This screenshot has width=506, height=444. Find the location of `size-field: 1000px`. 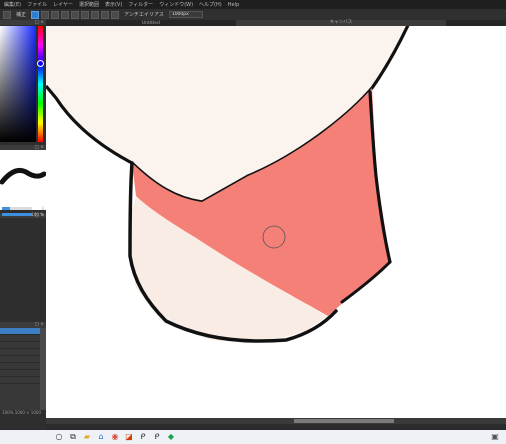

size-field: 1000px is located at coordinates (185, 14).